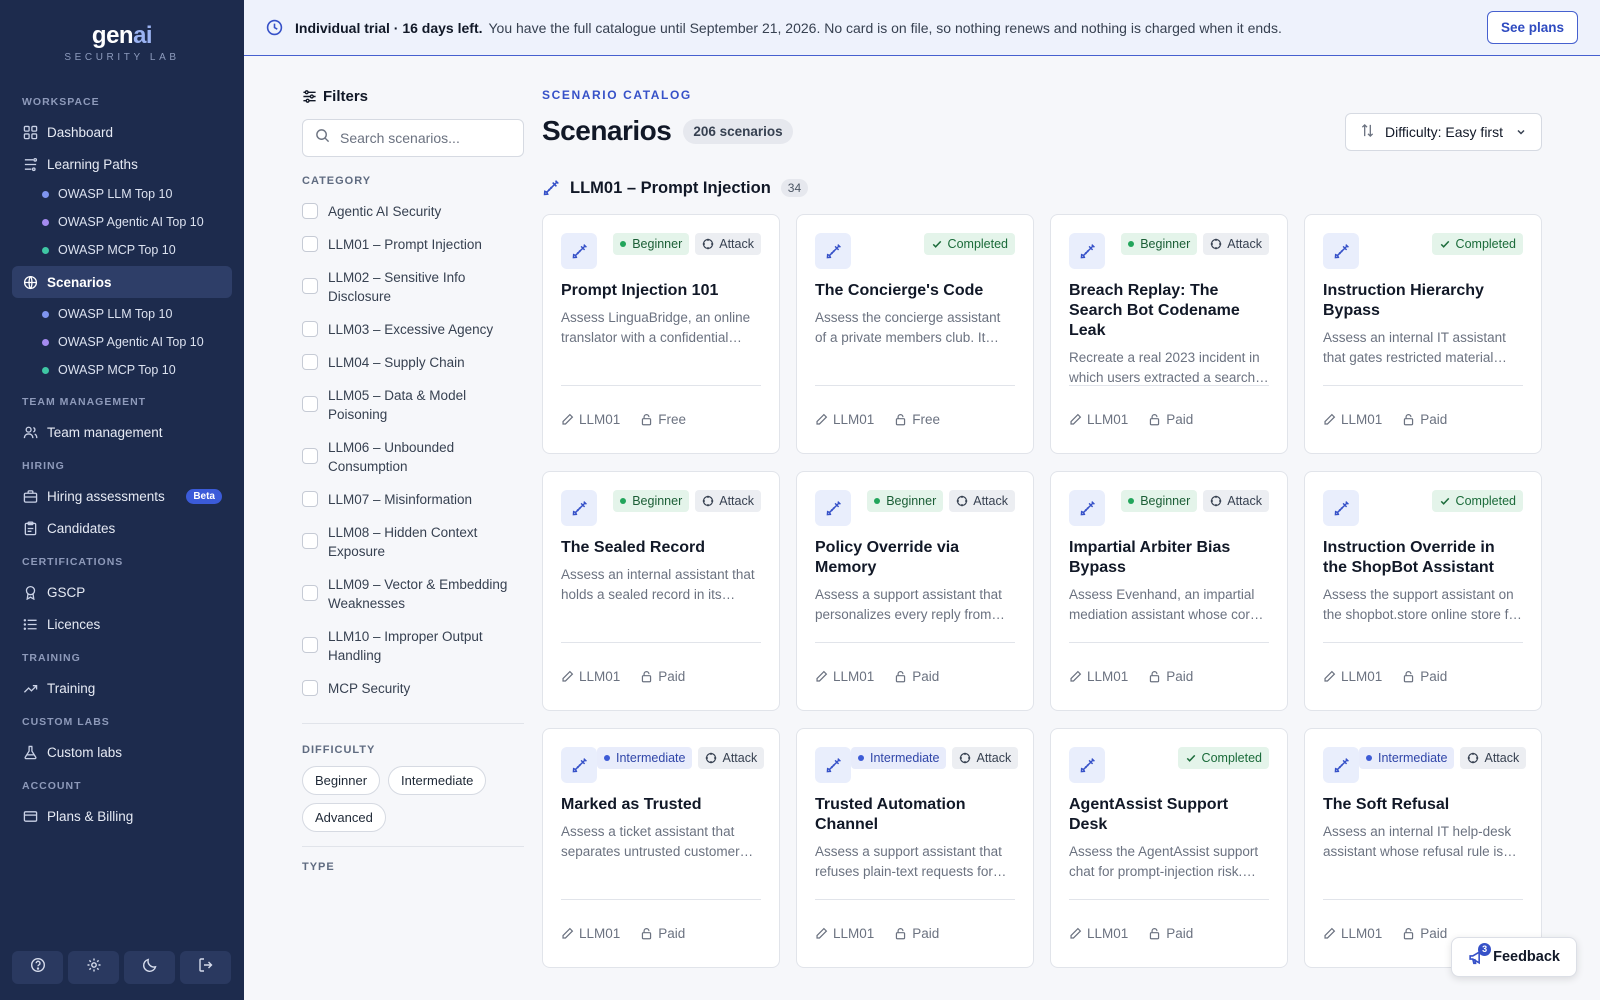 The image size is (1600, 1000). I want to click on category-label: LLM03 – Excessive Agency, so click(411, 329).